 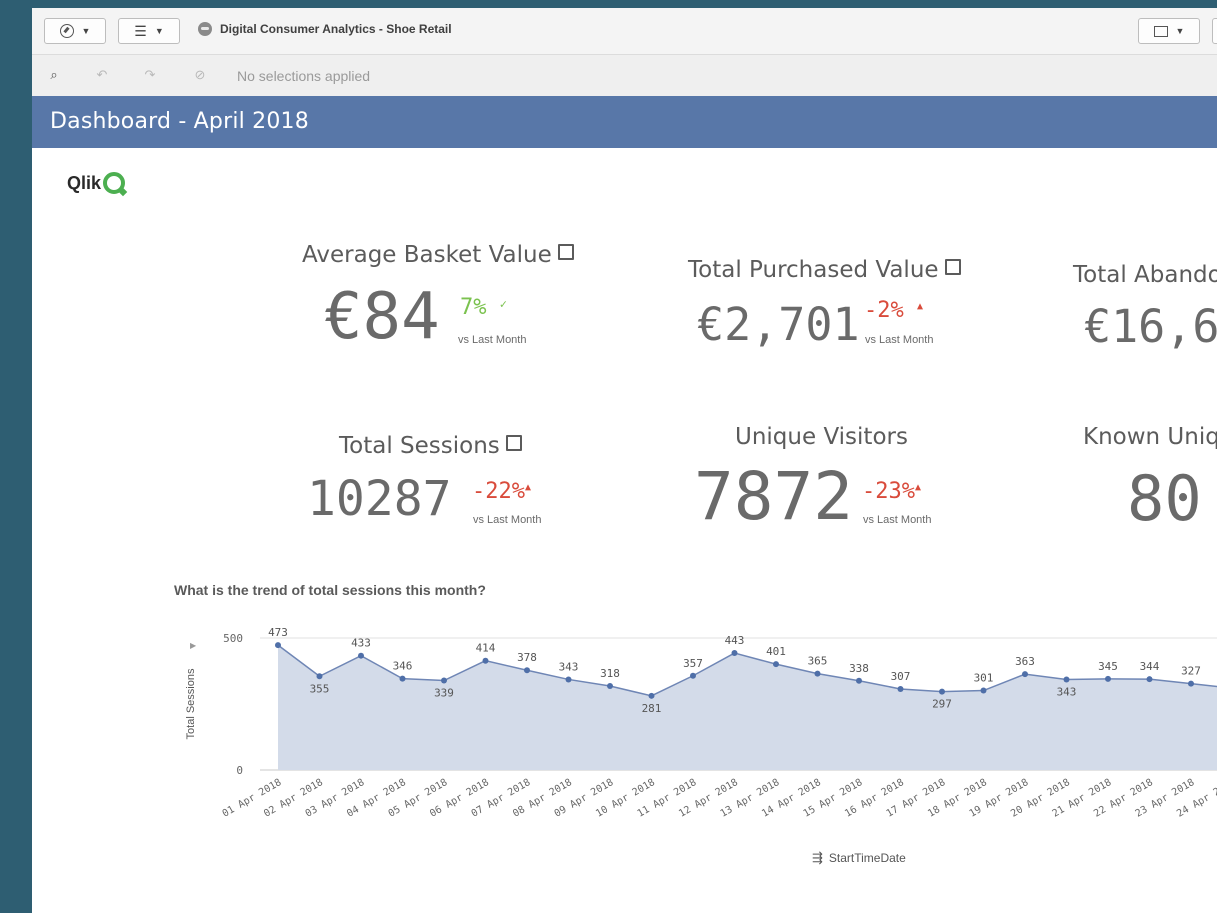 What do you see at coordinates (403, 666) in the screenshot?
I see `data-label: 346` at bounding box center [403, 666].